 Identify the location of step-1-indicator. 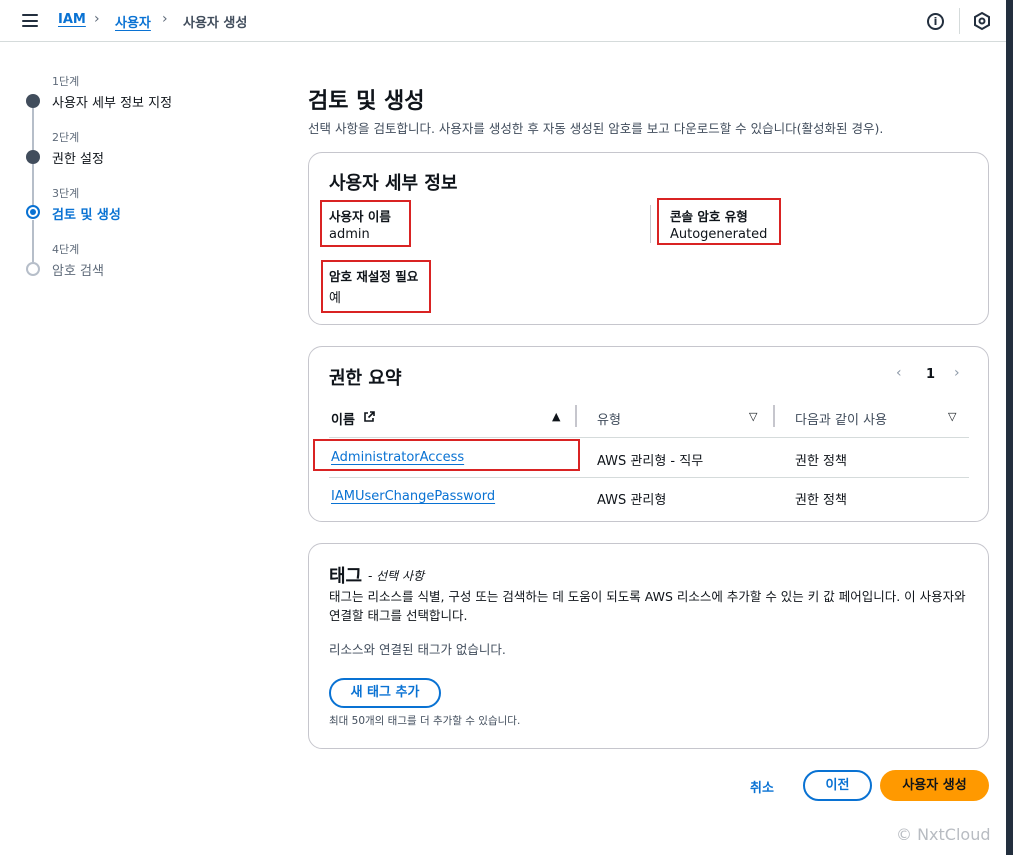
(33, 101).